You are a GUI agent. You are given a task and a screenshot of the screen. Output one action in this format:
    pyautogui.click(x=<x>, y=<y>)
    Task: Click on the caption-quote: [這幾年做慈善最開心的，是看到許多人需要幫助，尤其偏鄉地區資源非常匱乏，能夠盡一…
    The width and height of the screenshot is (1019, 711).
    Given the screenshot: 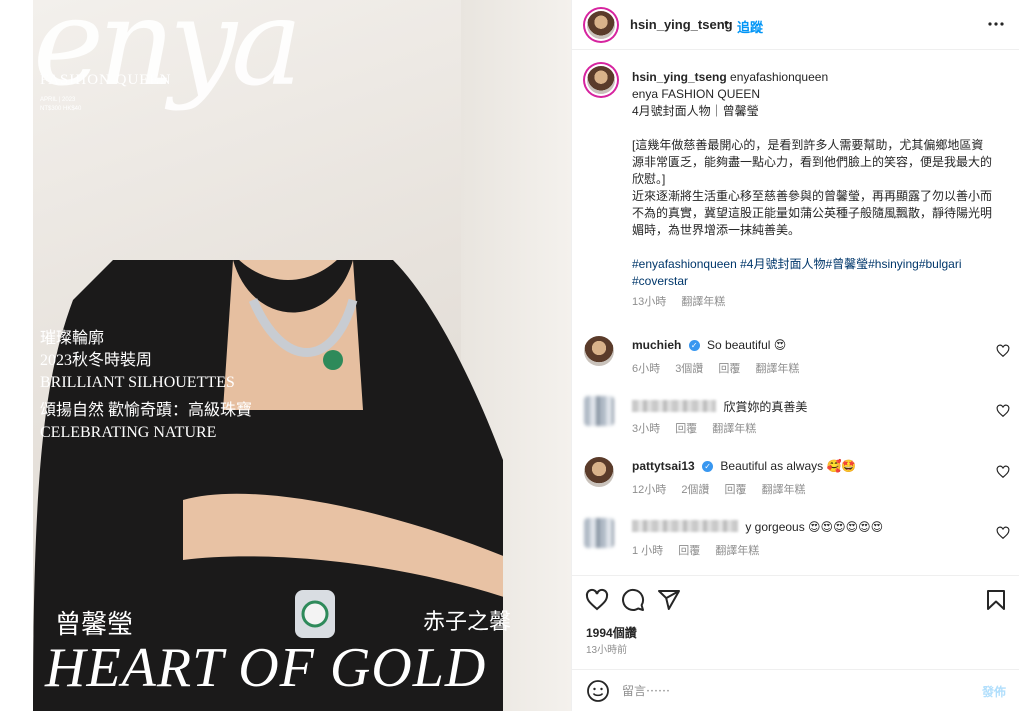 What is the action you would take?
    pyautogui.click(x=812, y=162)
    